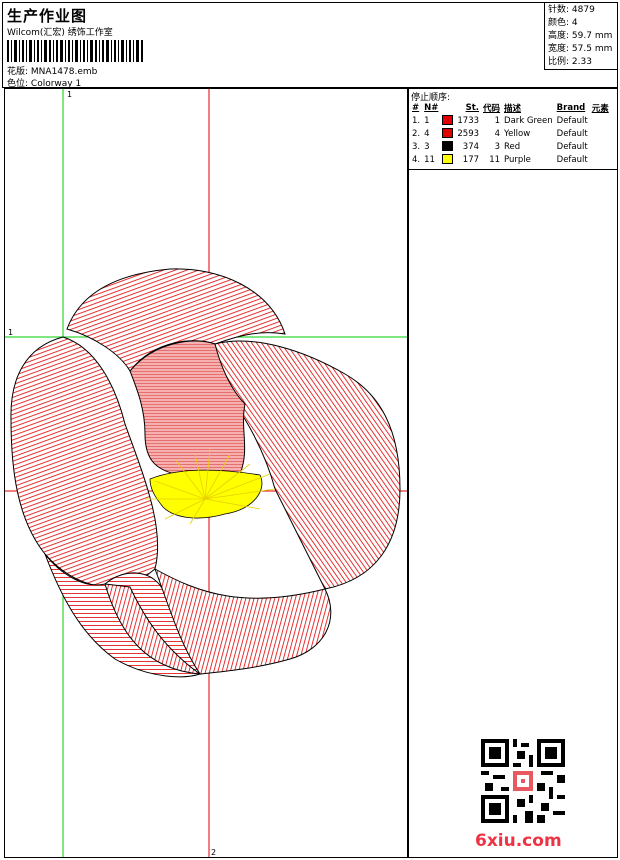 This screenshot has height=860, width=620. Describe the element at coordinates (570, 62) in the screenshot. I see `stat-scale: 比例: 2.33` at that location.